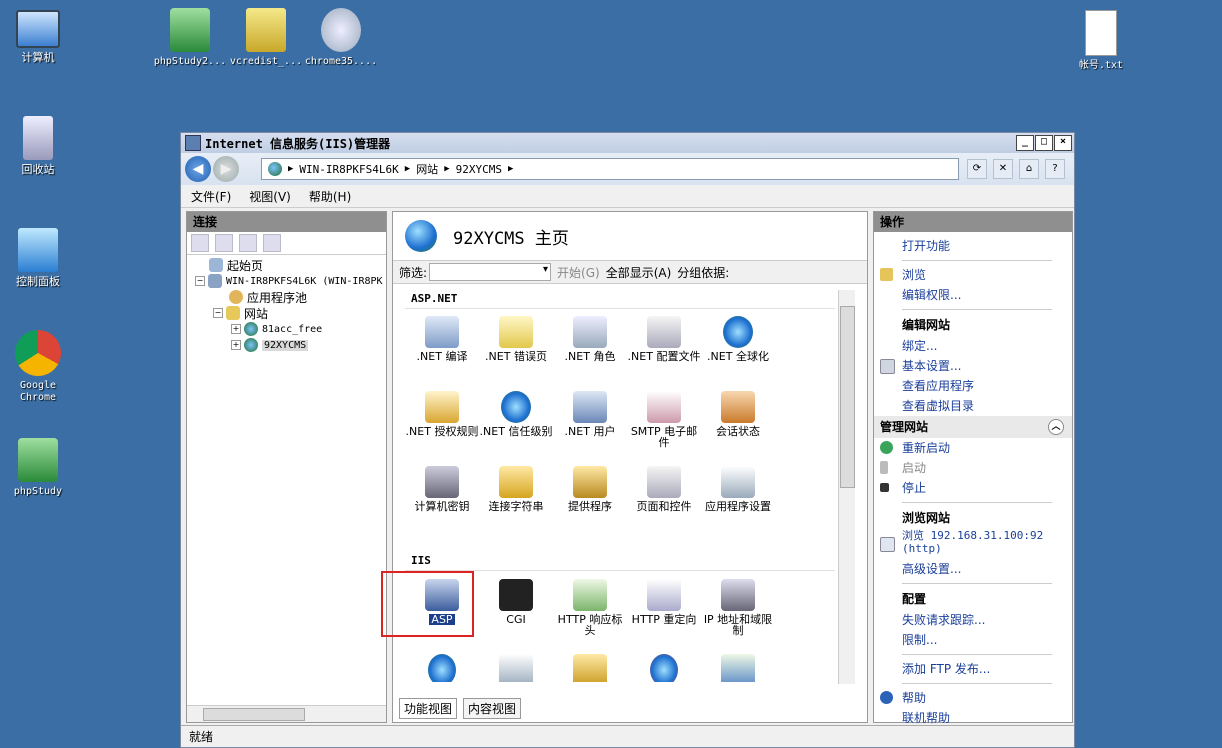  What do you see at coordinates (578, 272) in the screenshot?
I see `filter-start-button: 开始(G)` at bounding box center [578, 272].